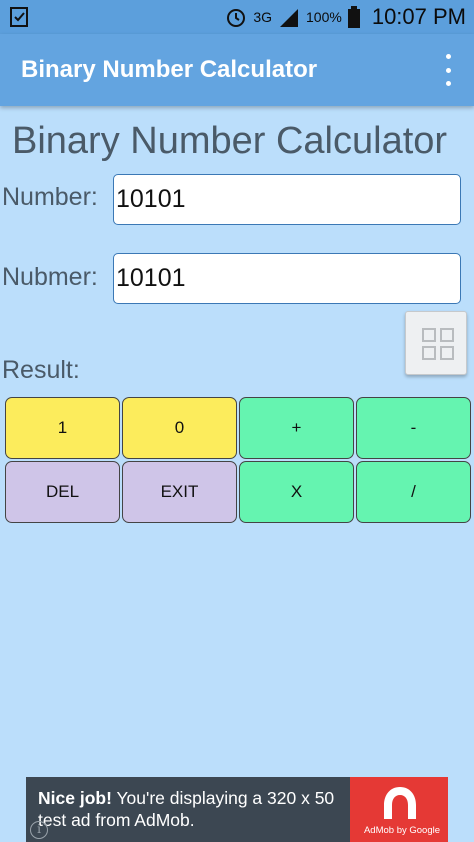 The width and height of the screenshot is (474, 842). What do you see at coordinates (448, 70) in the screenshot?
I see `more-vert-icon` at bounding box center [448, 70].